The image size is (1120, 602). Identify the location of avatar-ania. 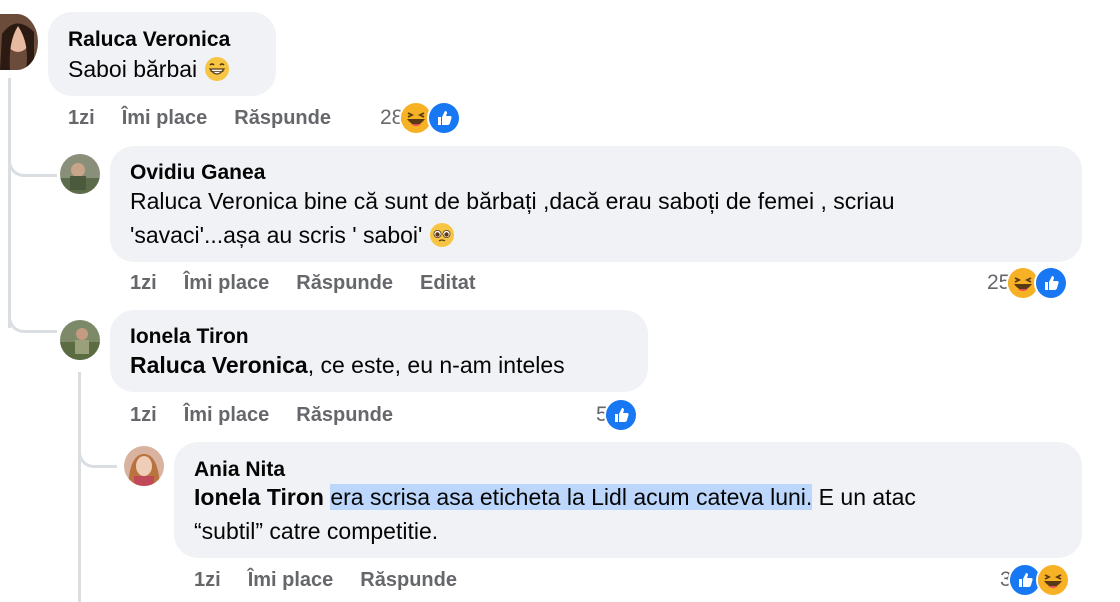
(144, 466).